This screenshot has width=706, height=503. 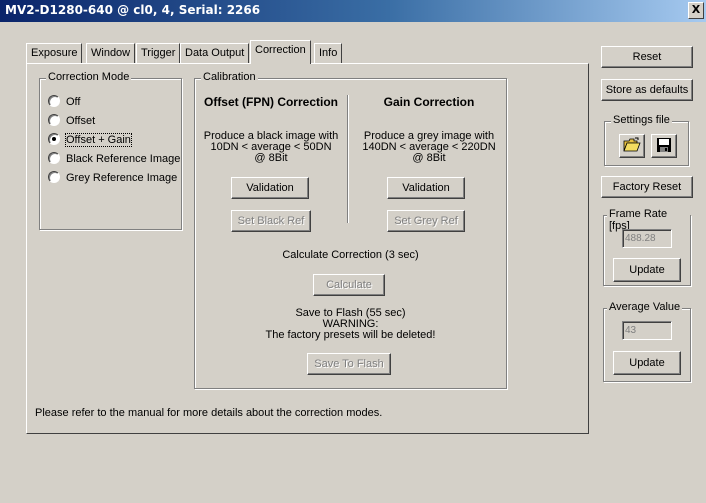 What do you see at coordinates (81, 121) in the screenshot?
I see `radio-offset-label: Offset` at bounding box center [81, 121].